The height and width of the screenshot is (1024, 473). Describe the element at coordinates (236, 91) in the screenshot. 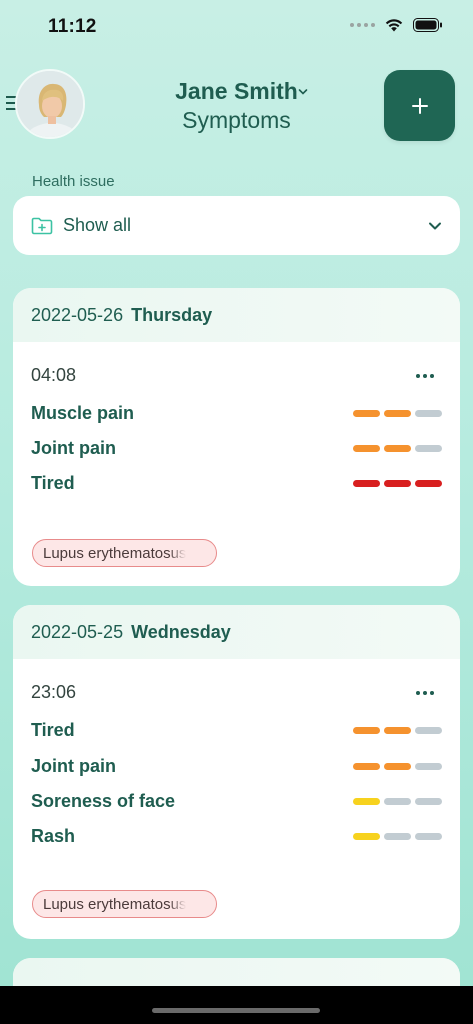

I see `profile-name: Jane Smith` at that location.